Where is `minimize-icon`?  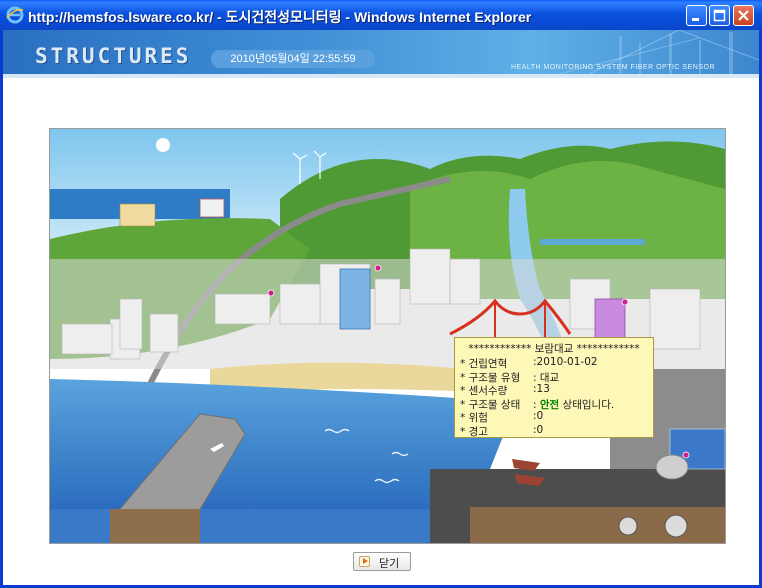
minimize-icon is located at coordinates (695, 19).